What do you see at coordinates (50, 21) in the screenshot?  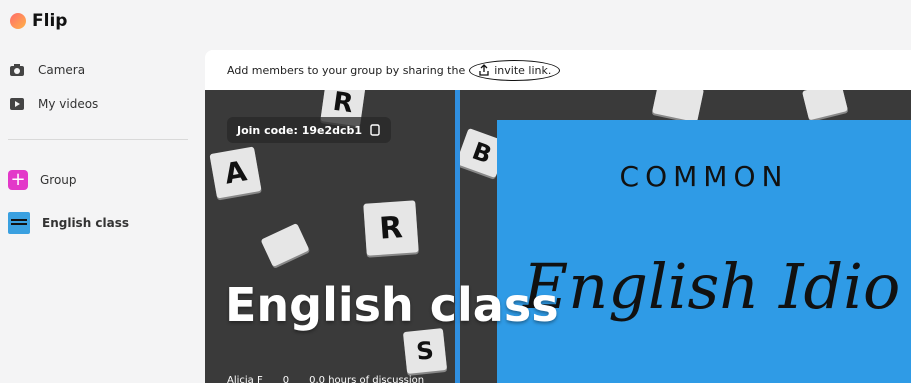 I see `app-name: Flip` at bounding box center [50, 21].